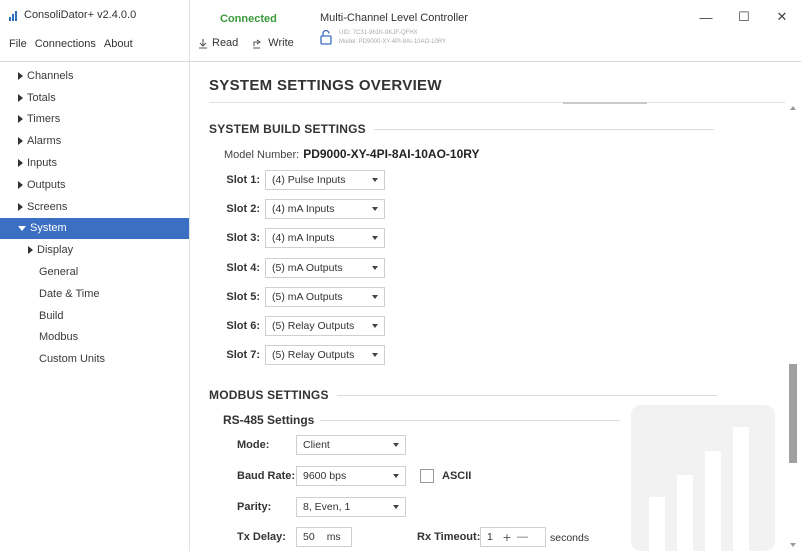  What do you see at coordinates (243, 209) in the screenshot?
I see `slot-label: Slot 2:` at bounding box center [243, 209].